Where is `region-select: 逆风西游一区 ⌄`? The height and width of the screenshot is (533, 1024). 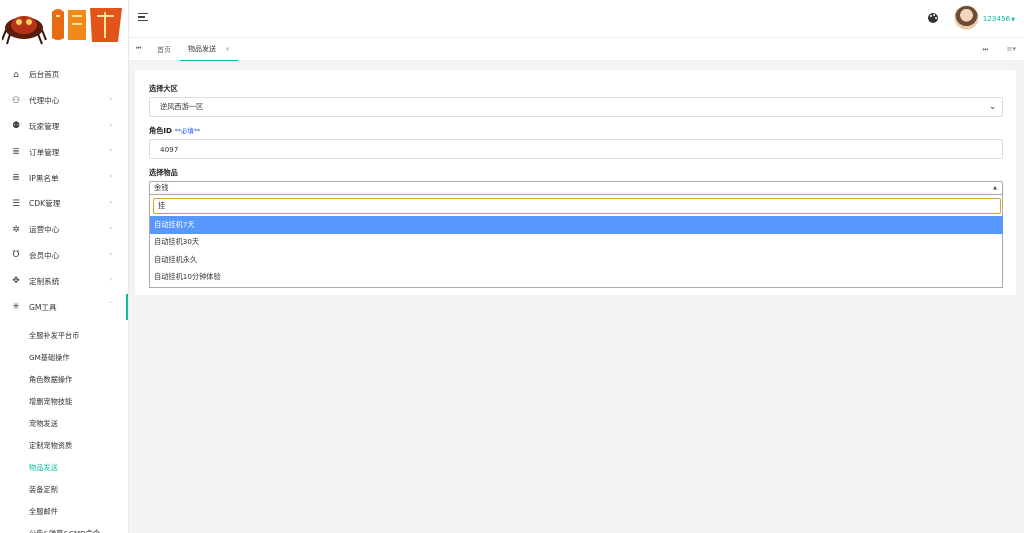
region-select: 逆风西游一区 ⌄ is located at coordinates (576, 107).